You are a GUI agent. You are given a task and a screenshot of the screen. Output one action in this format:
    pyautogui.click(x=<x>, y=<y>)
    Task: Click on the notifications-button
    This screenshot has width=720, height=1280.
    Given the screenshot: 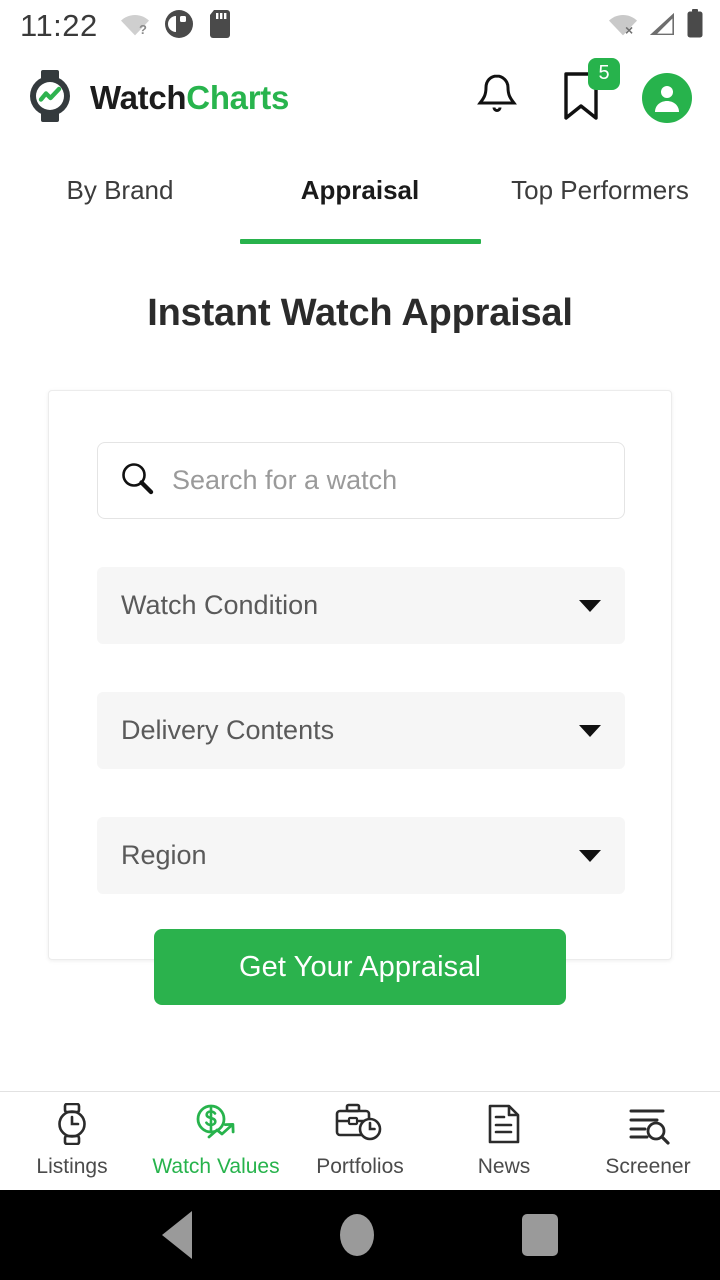 What is the action you would take?
    pyautogui.click(x=497, y=98)
    